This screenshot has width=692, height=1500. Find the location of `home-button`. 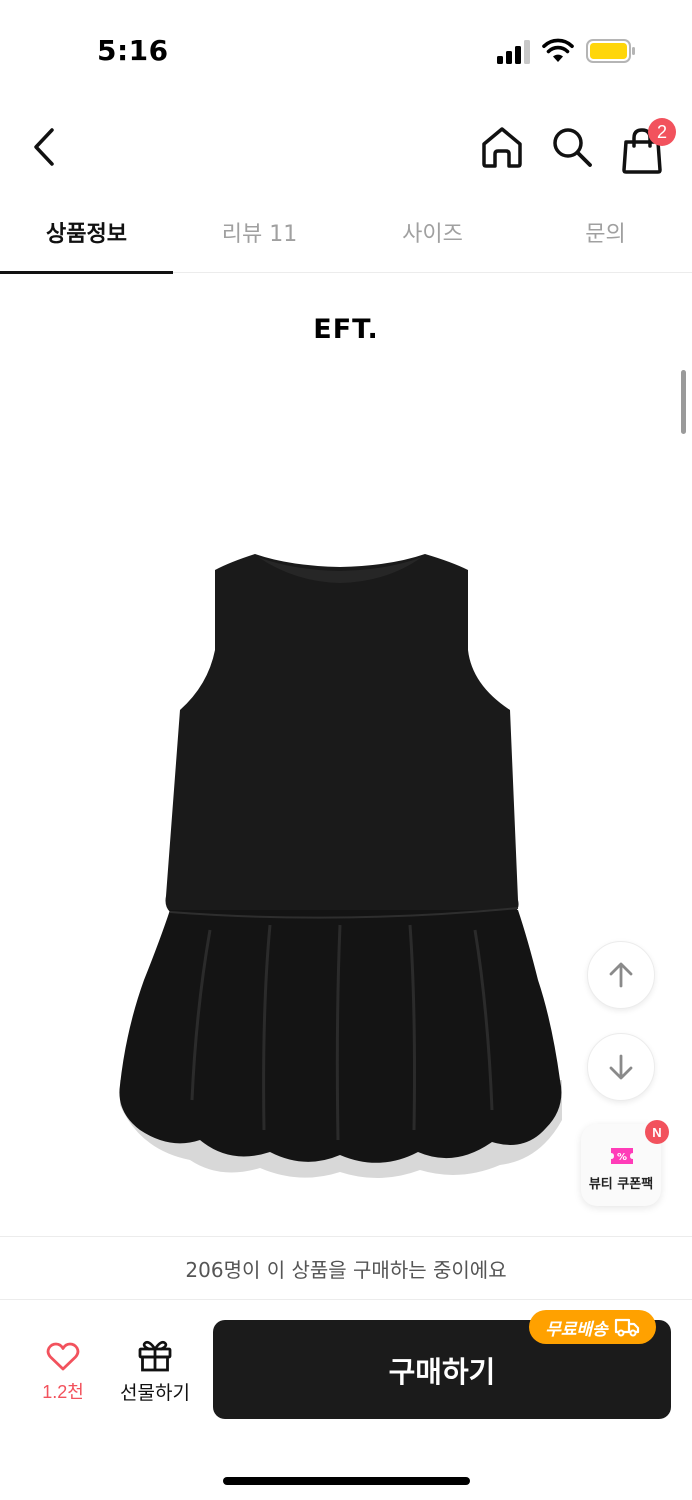

home-button is located at coordinates (502, 147).